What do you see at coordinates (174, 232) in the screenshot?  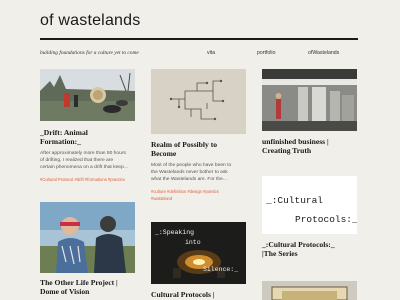 I see `svg-text: _:Speaking` at bounding box center [174, 232].